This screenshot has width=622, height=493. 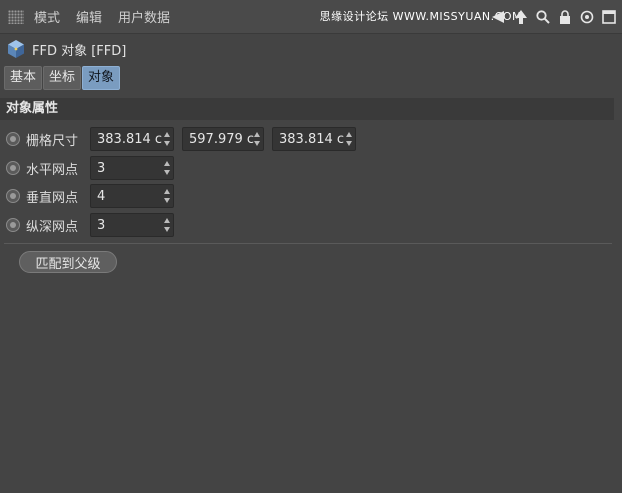 I want to click on d-points-field: 3, so click(x=132, y=225).